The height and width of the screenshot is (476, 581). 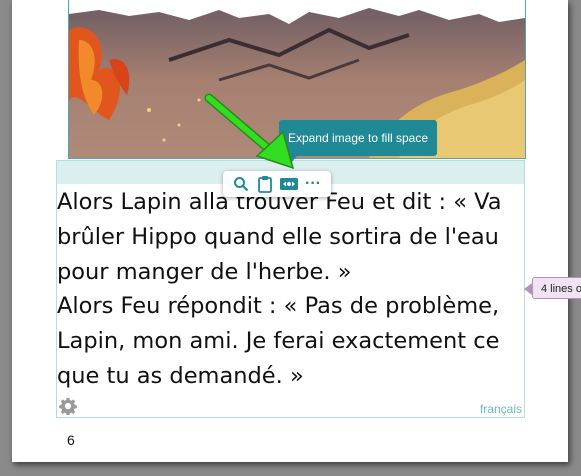 I want to click on annotation-arrow-icon, so click(x=249, y=131).